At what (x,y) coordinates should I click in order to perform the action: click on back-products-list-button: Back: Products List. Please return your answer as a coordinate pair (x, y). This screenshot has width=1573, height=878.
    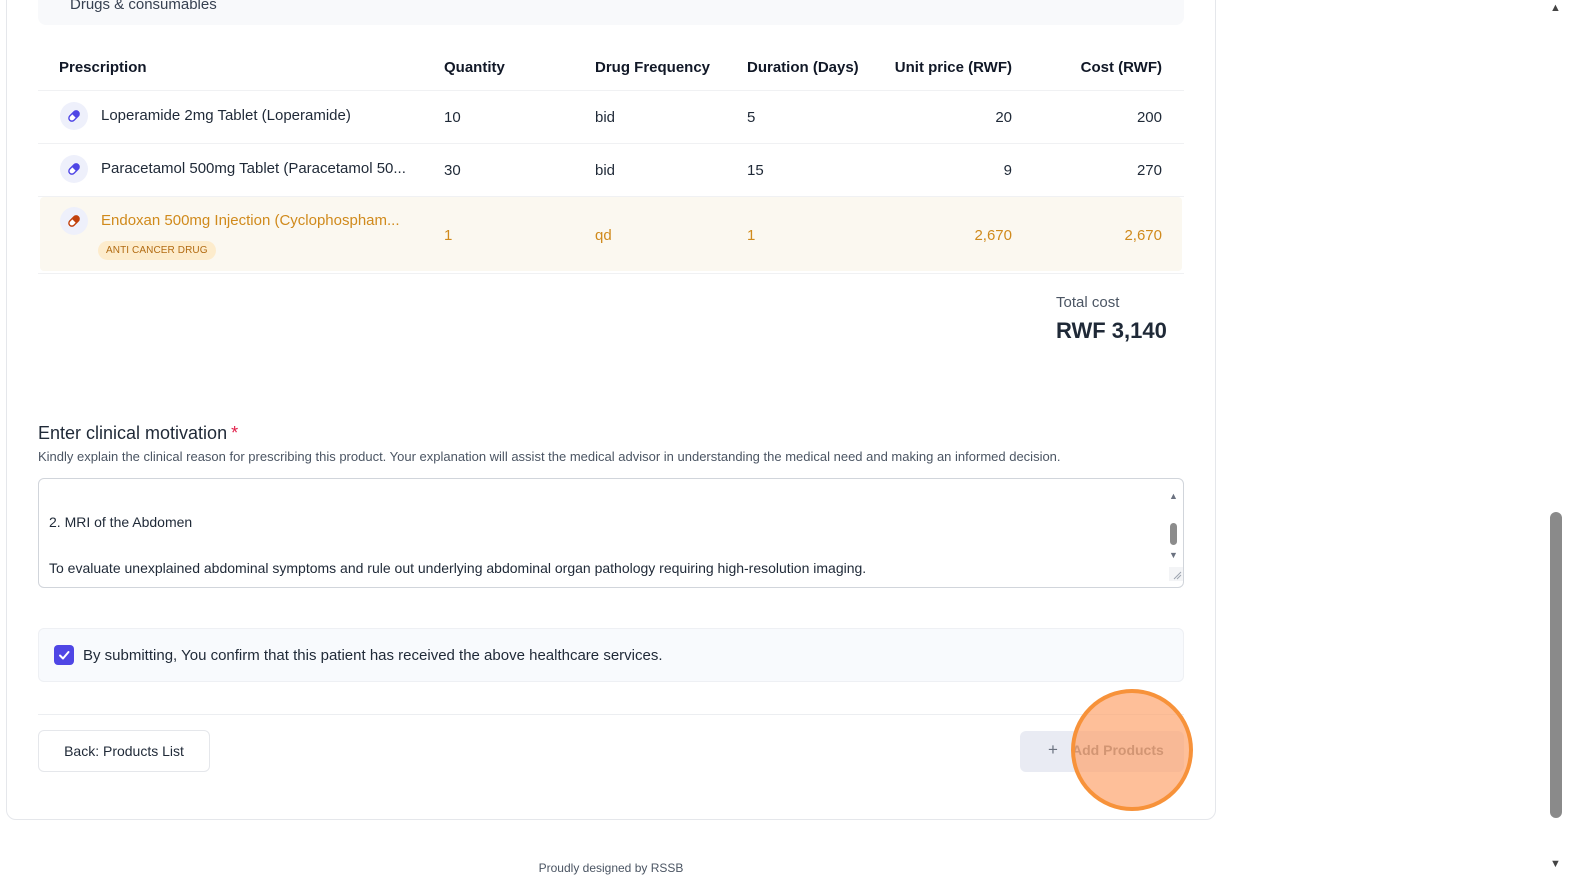
    Looking at the image, I should click on (124, 751).